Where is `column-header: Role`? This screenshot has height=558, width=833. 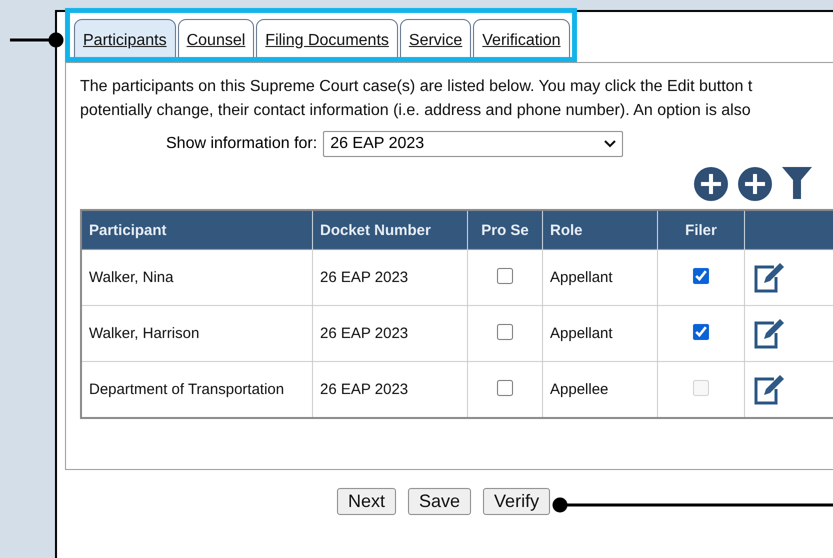
column-header: Role is located at coordinates (600, 230).